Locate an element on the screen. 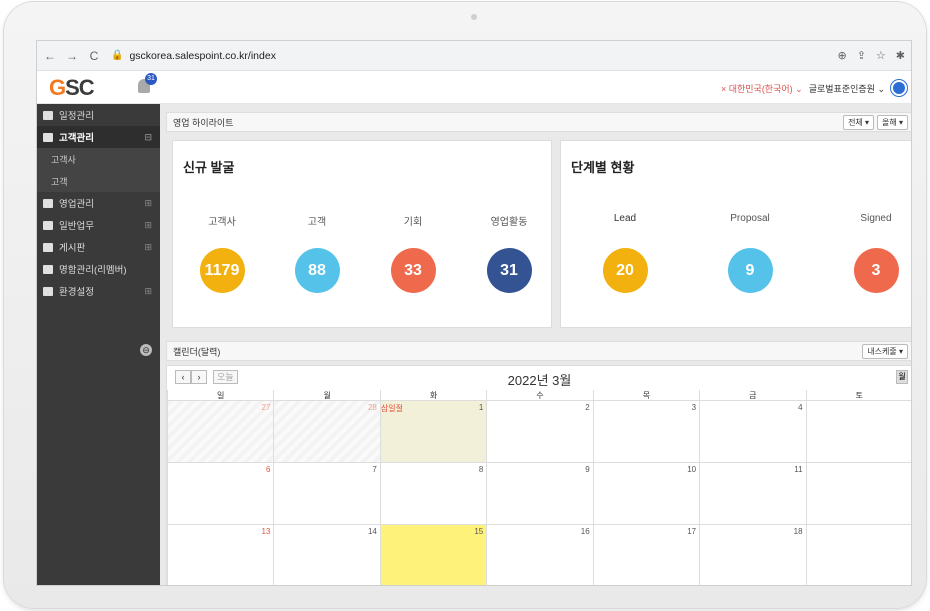 Image resolution: width=930 pixels, height=611 pixels. app-header: GSC 31 × 대한민국(한국어) ⌄ 글로벌표준인증원 ⌄ is located at coordinates (474, 87).